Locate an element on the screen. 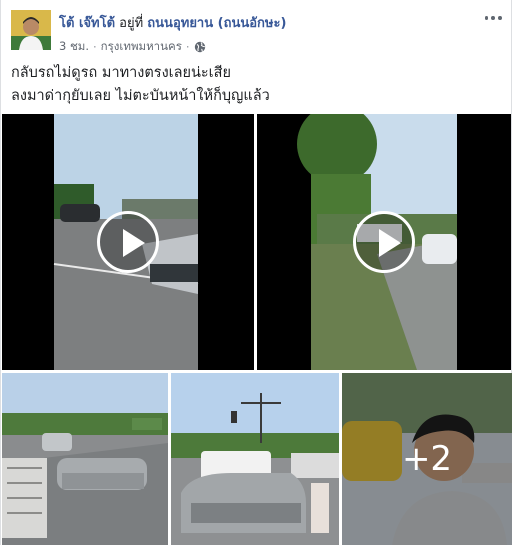 This screenshot has width=512, height=545. post-text-line: กลับรถไม่ดูรถ มาทางตรงเลยน่ะเสีย is located at coordinates (121, 73).